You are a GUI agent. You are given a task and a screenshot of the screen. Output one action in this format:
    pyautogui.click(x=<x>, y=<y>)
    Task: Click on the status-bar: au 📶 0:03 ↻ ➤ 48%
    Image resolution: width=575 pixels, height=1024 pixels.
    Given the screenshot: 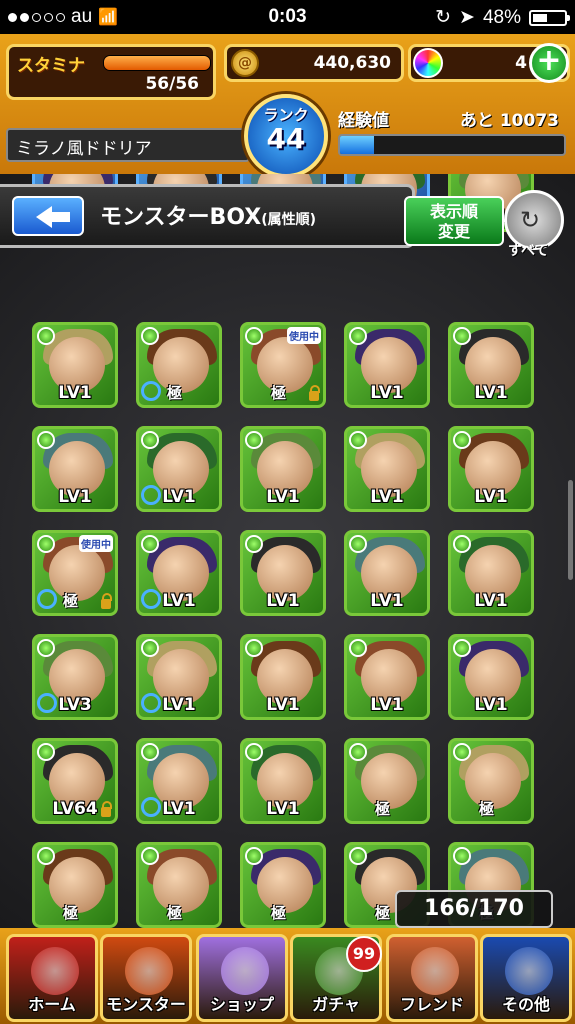 What is the action you would take?
    pyautogui.click(x=287, y=17)
    